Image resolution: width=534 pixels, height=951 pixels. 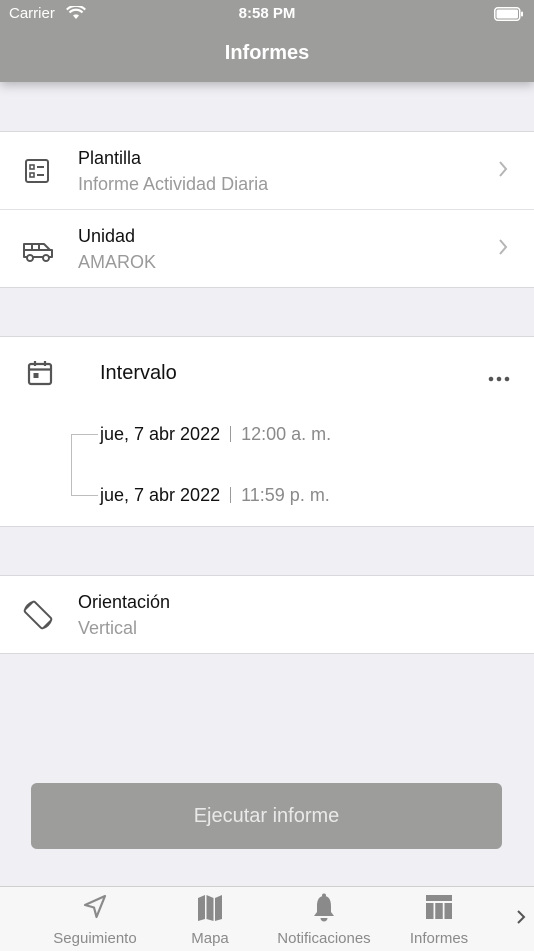 I want to click on orientation-group: Orientación Vertical, so click(x=267, y=614).